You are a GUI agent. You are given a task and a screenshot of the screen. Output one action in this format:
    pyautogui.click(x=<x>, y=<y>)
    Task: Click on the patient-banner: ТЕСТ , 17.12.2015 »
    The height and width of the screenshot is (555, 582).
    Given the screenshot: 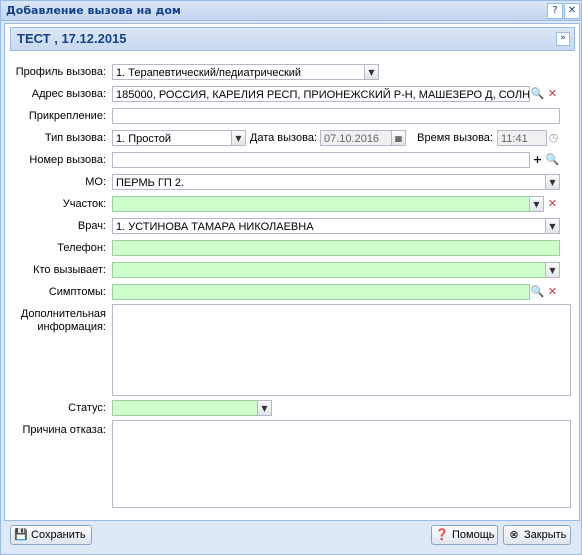 What is the action you would take?
    pyautogui.click(x=292, y=39)
    